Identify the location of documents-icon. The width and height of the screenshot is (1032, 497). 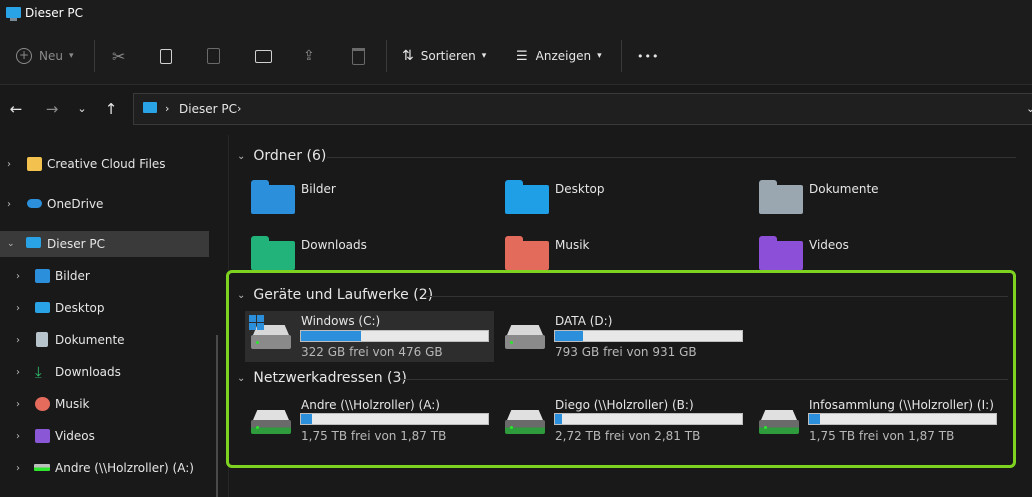
(42, 339).